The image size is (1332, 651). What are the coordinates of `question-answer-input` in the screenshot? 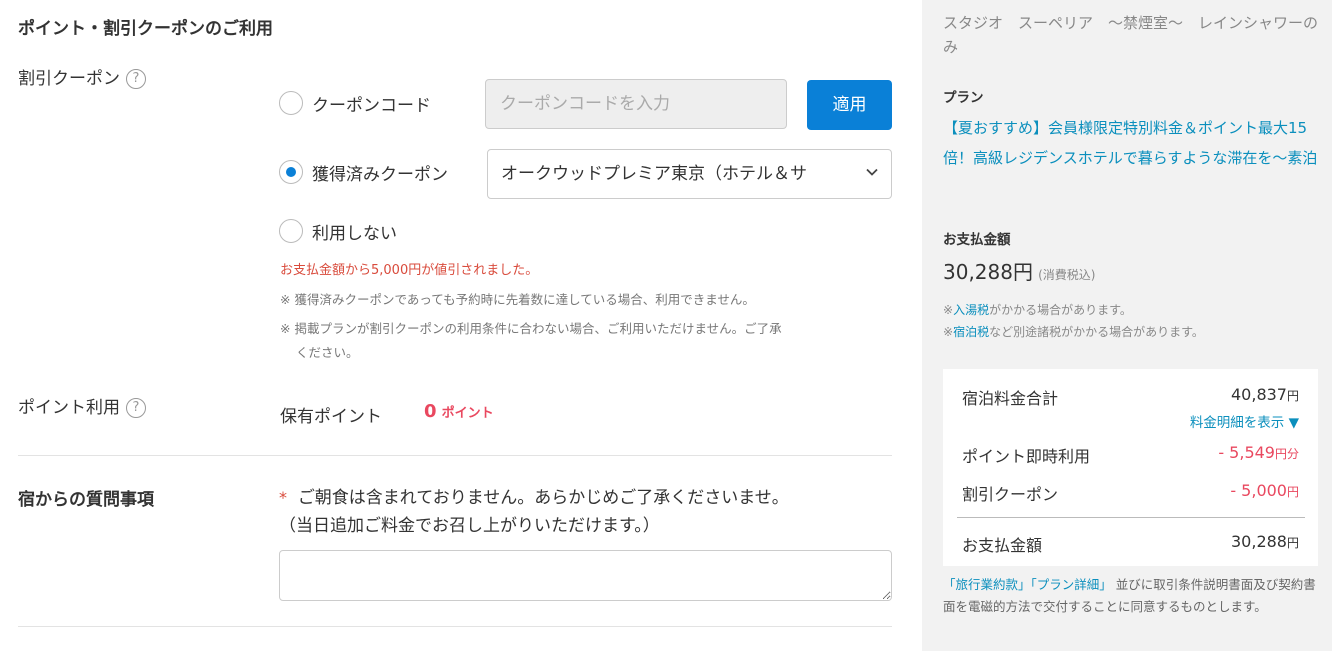 It's located at (585, 575).